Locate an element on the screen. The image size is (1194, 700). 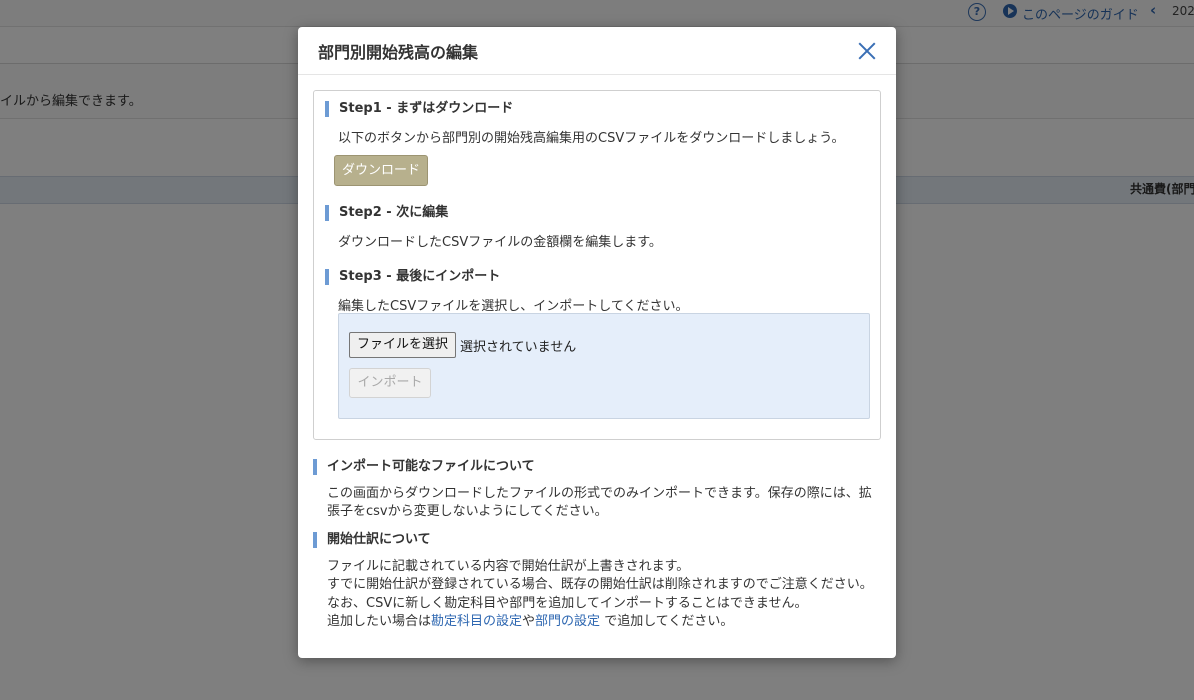
dialog-title: 部門別開始残高の編集 is located at coordinates (398, 52).